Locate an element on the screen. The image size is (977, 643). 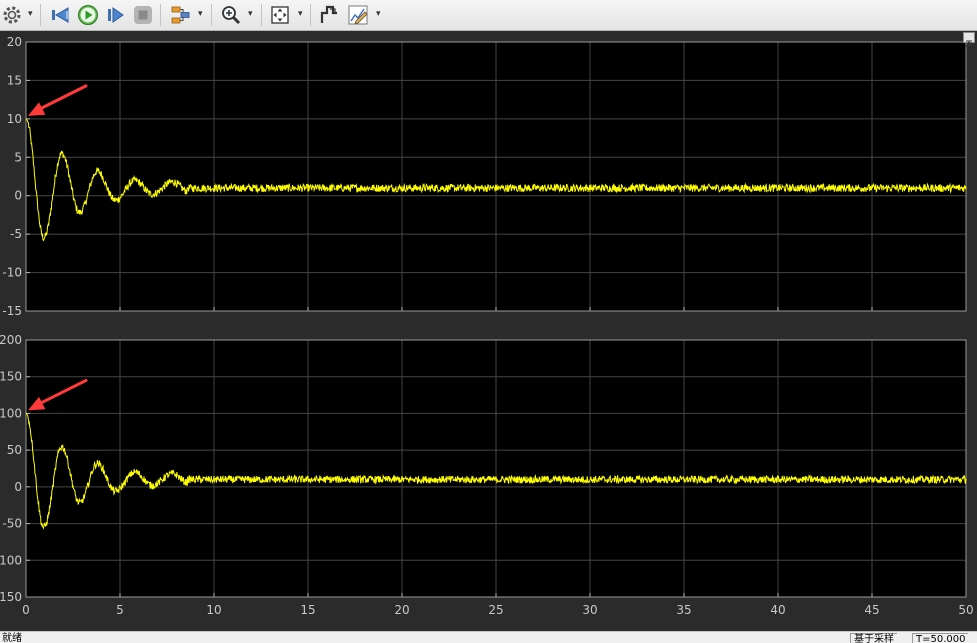
x-tick-label: 45 is located at coordinates (871, 610).